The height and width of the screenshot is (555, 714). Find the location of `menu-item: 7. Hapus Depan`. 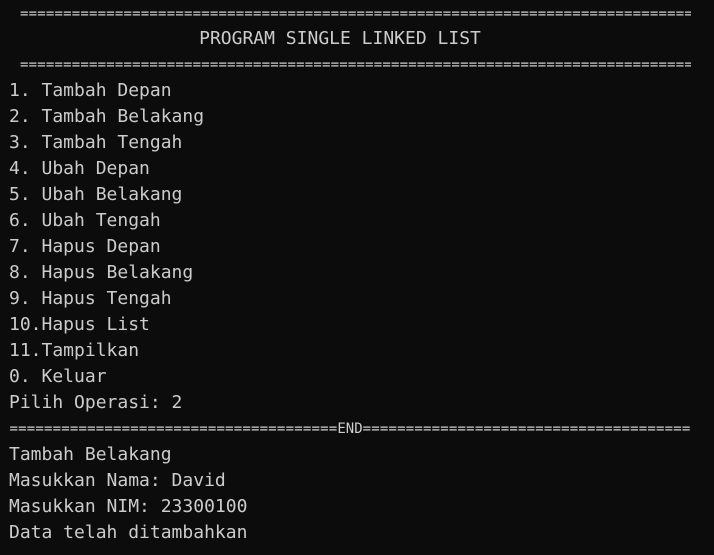

menu-item: 7. Hapus Depan is located at coordinates (85, 246).